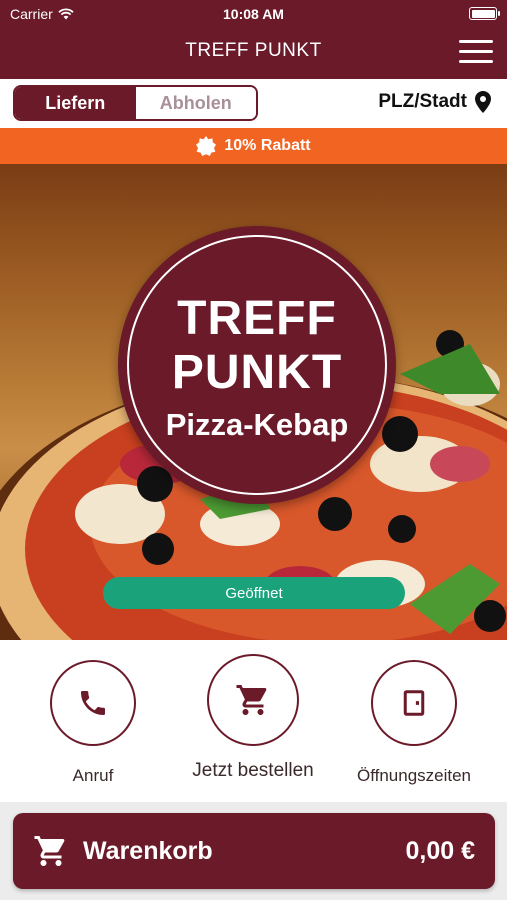 This screenshot has width=507, height=900. I want to click on discount-text: 10% Rabatt, so click(267, 145).